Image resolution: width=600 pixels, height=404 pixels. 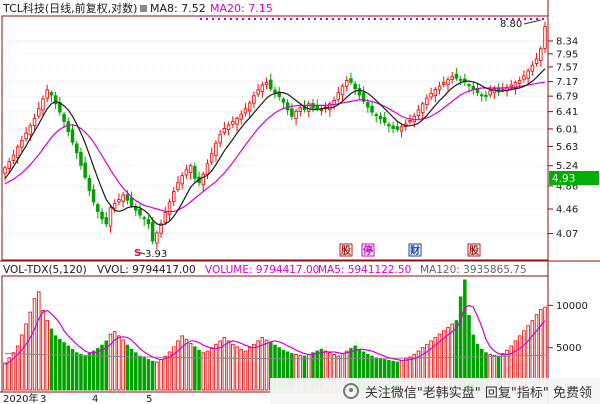 What do you see at coordinates (20, 398) in the screenshot?
I see `year-label: 2020年` at bounding box center [20, 398].